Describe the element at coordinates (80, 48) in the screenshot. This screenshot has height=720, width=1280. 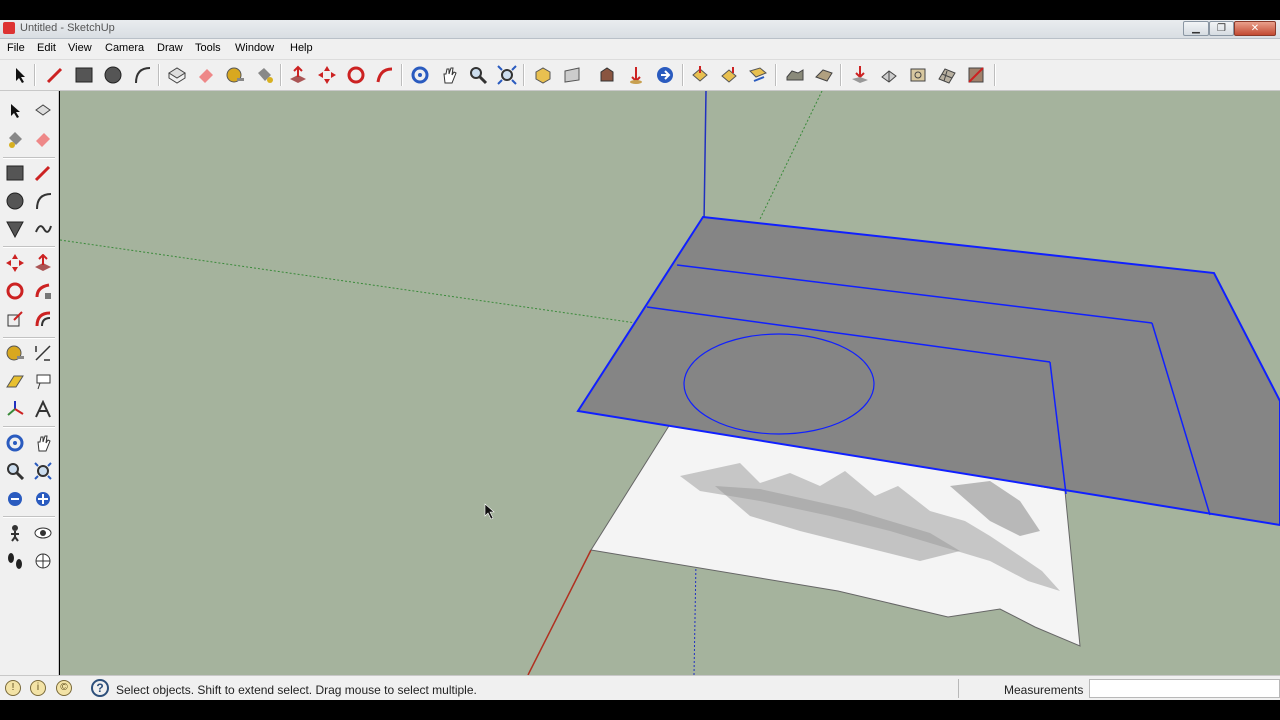
I see `menu-view: View` at that location.